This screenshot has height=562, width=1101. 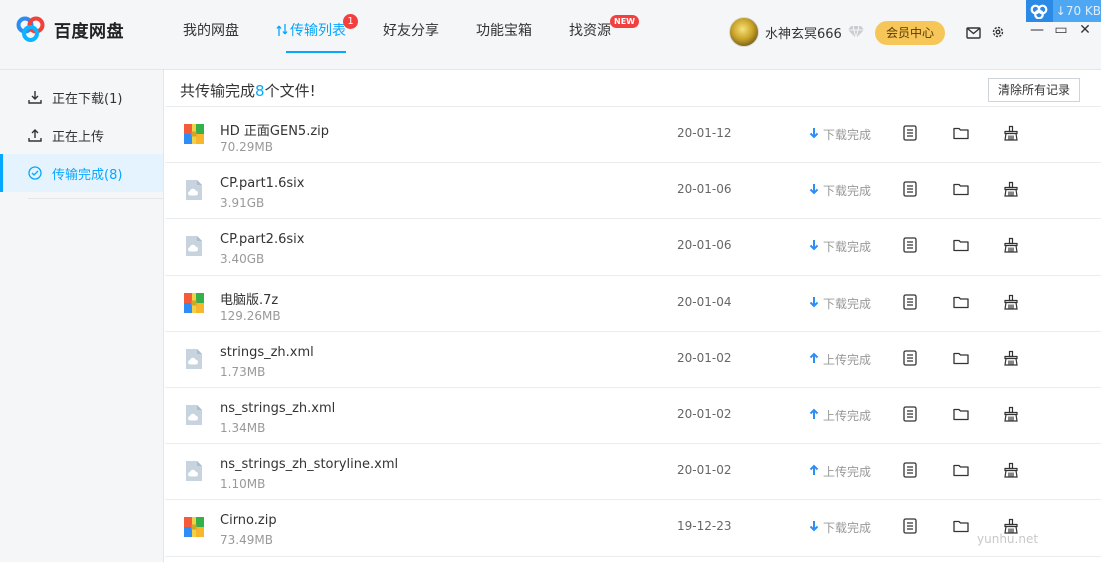 I want to click on file-size: 1.34MB, so click(x=243, y=427).